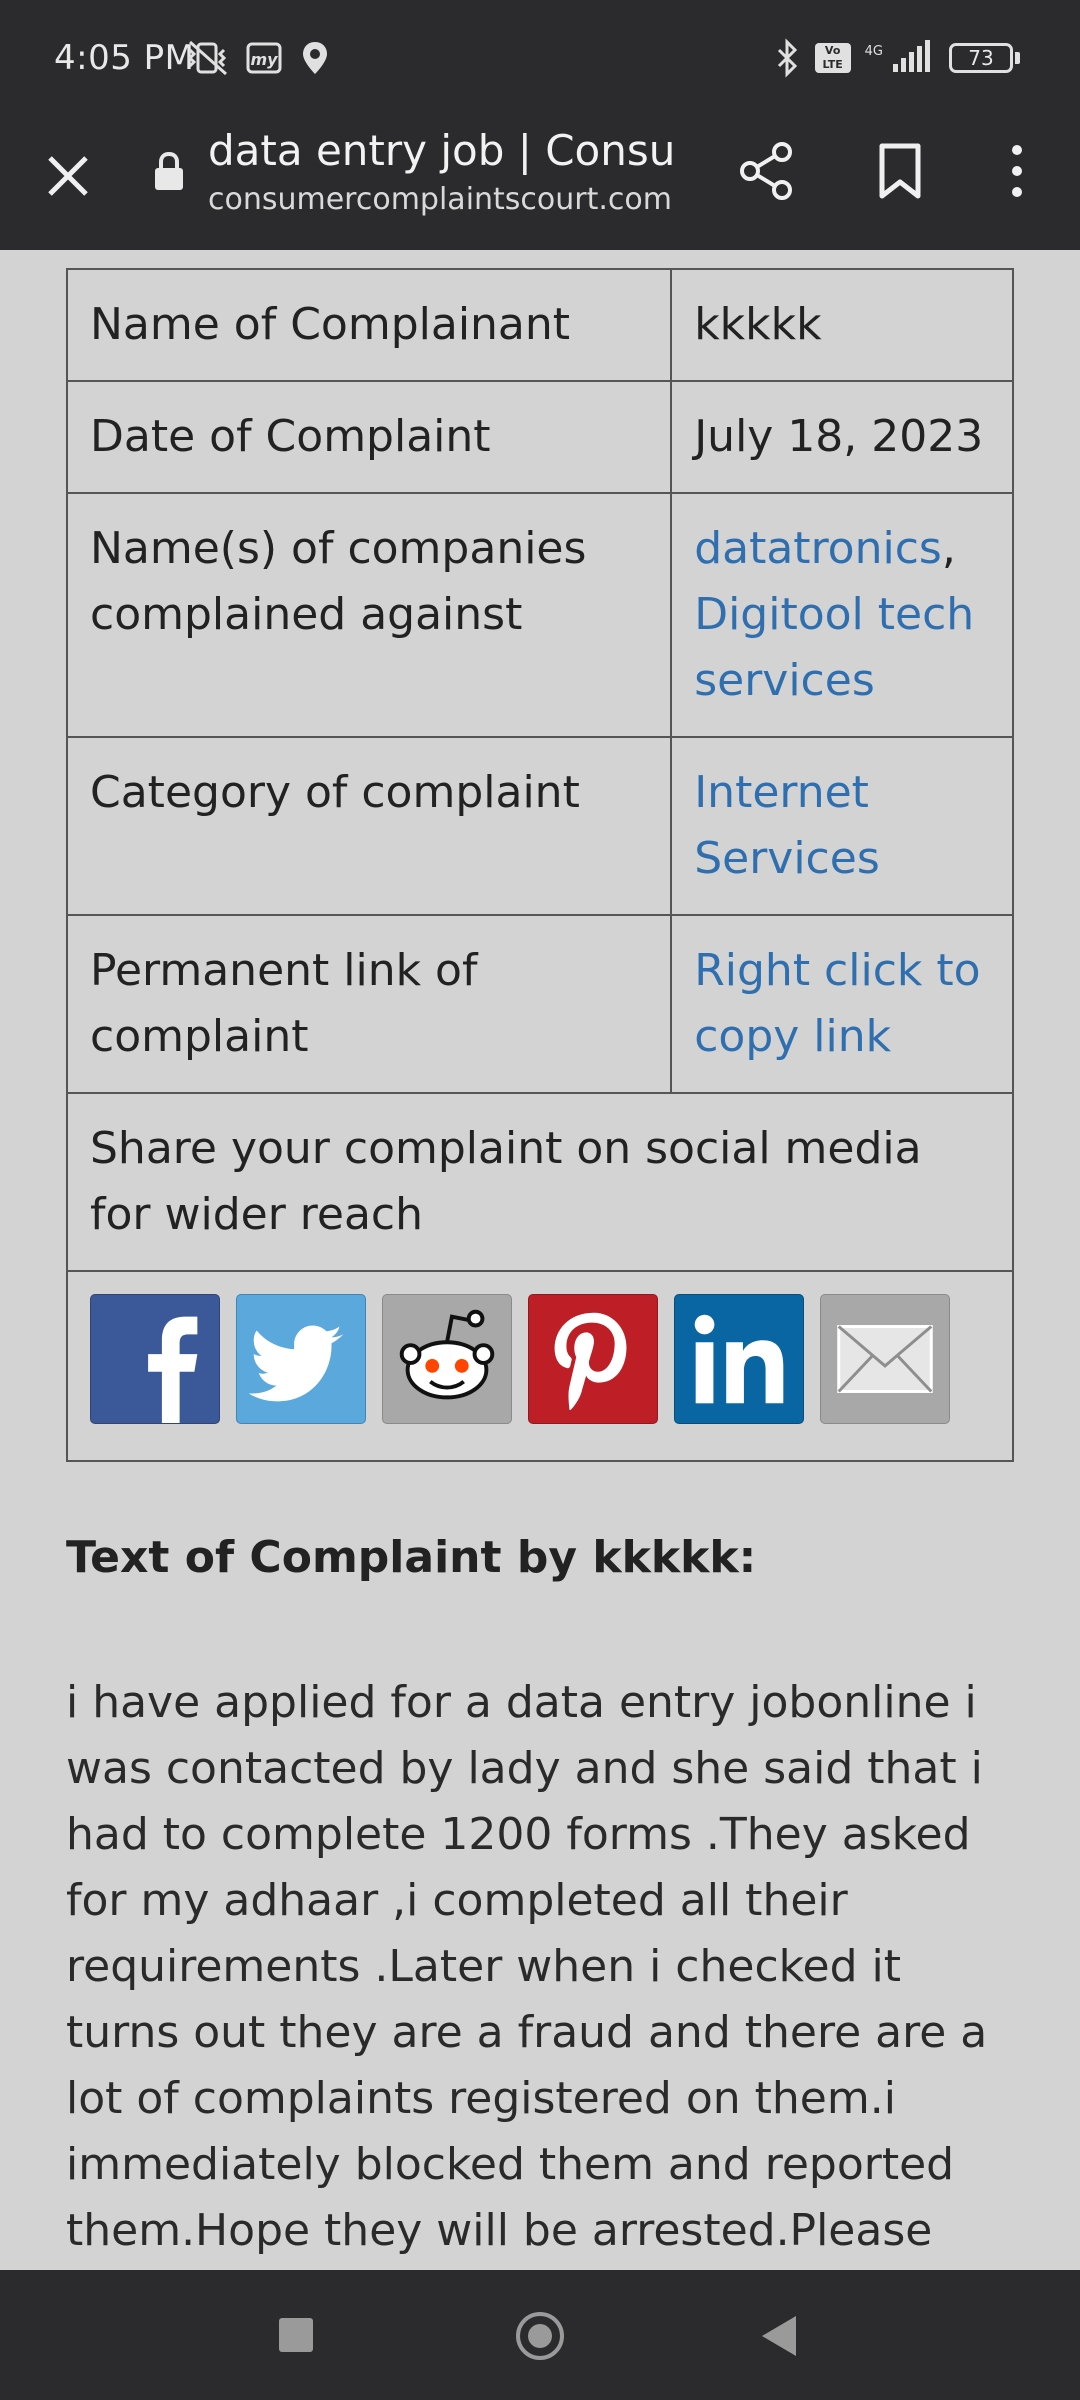 This screenshot has width=1080, height=2400. What do you see at coordinates (842, 325) in the screenshot?
I see `complainant-name: kkkkk` at bounding box center [842, 325].